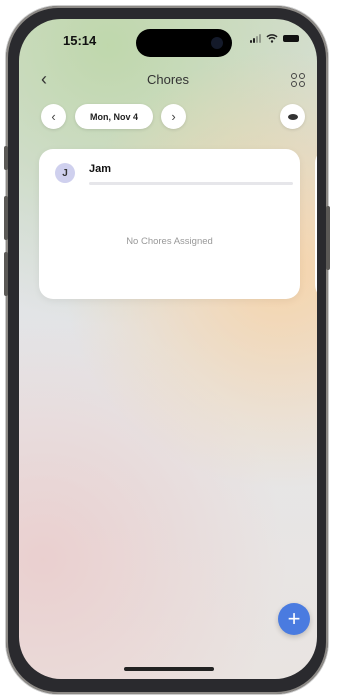  I want to click on volume-up-button, so click(6, 218).